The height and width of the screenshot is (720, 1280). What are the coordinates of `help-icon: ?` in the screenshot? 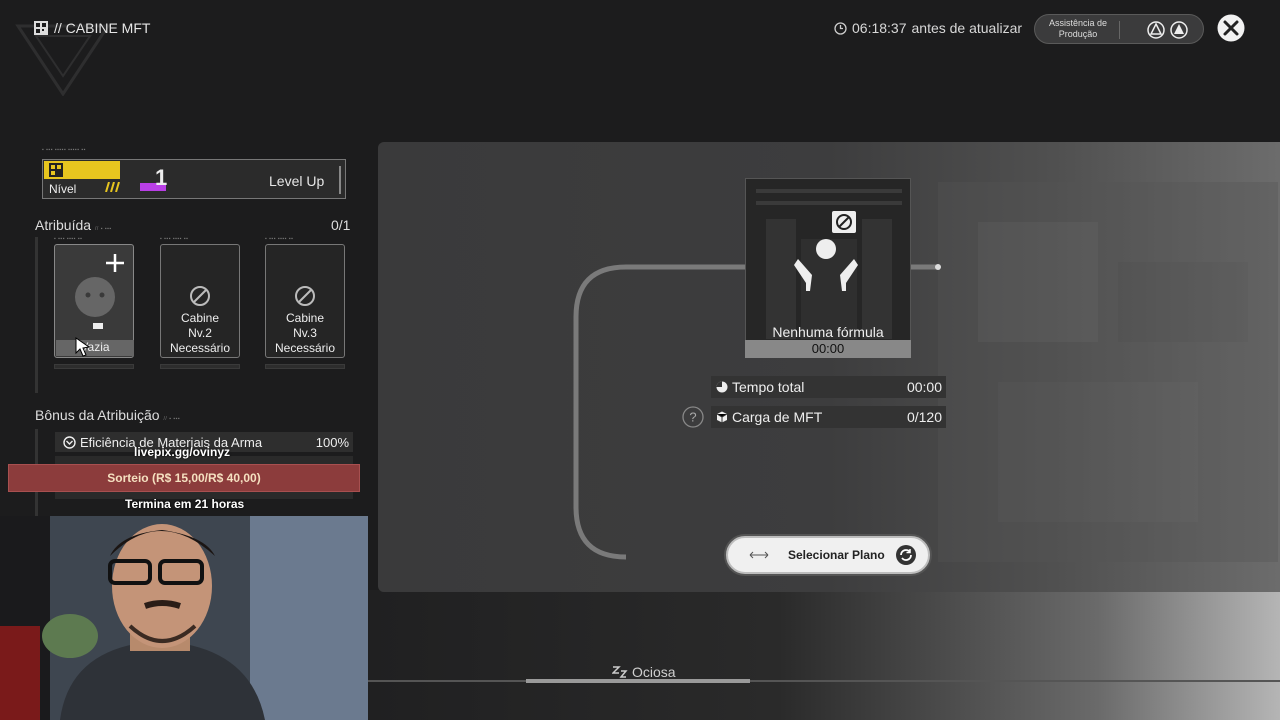 It's located at (693, 417).